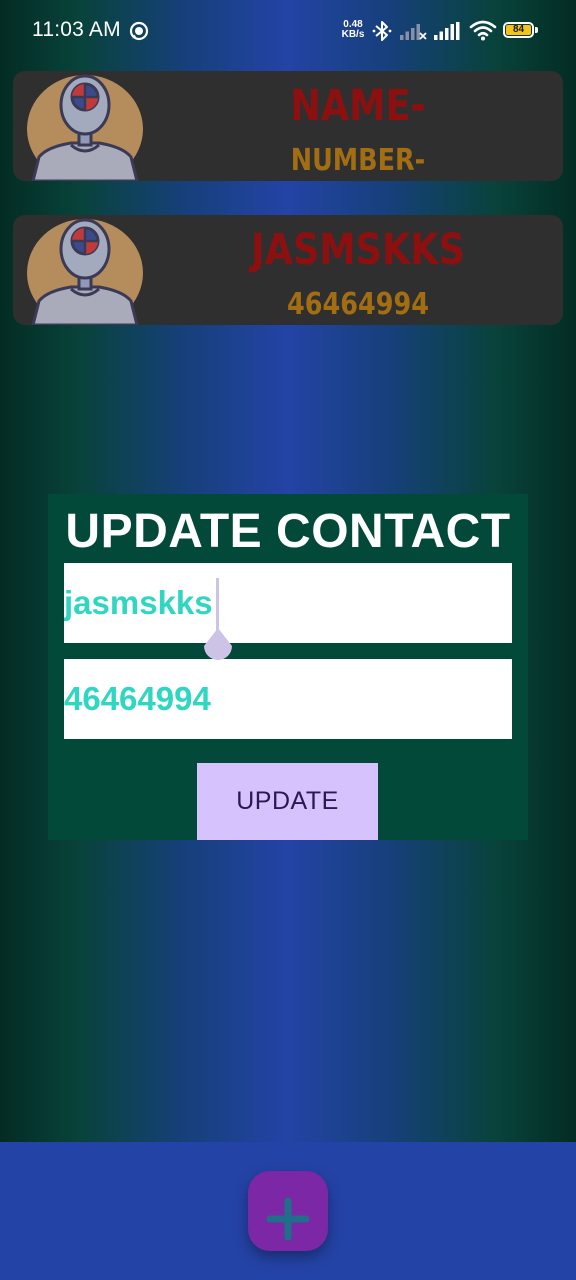 The height and width of the screenshot is (1280, 576). Describe the element at coordinates (483, 30) in the screenshot. I see `wifi-icon` at that location.